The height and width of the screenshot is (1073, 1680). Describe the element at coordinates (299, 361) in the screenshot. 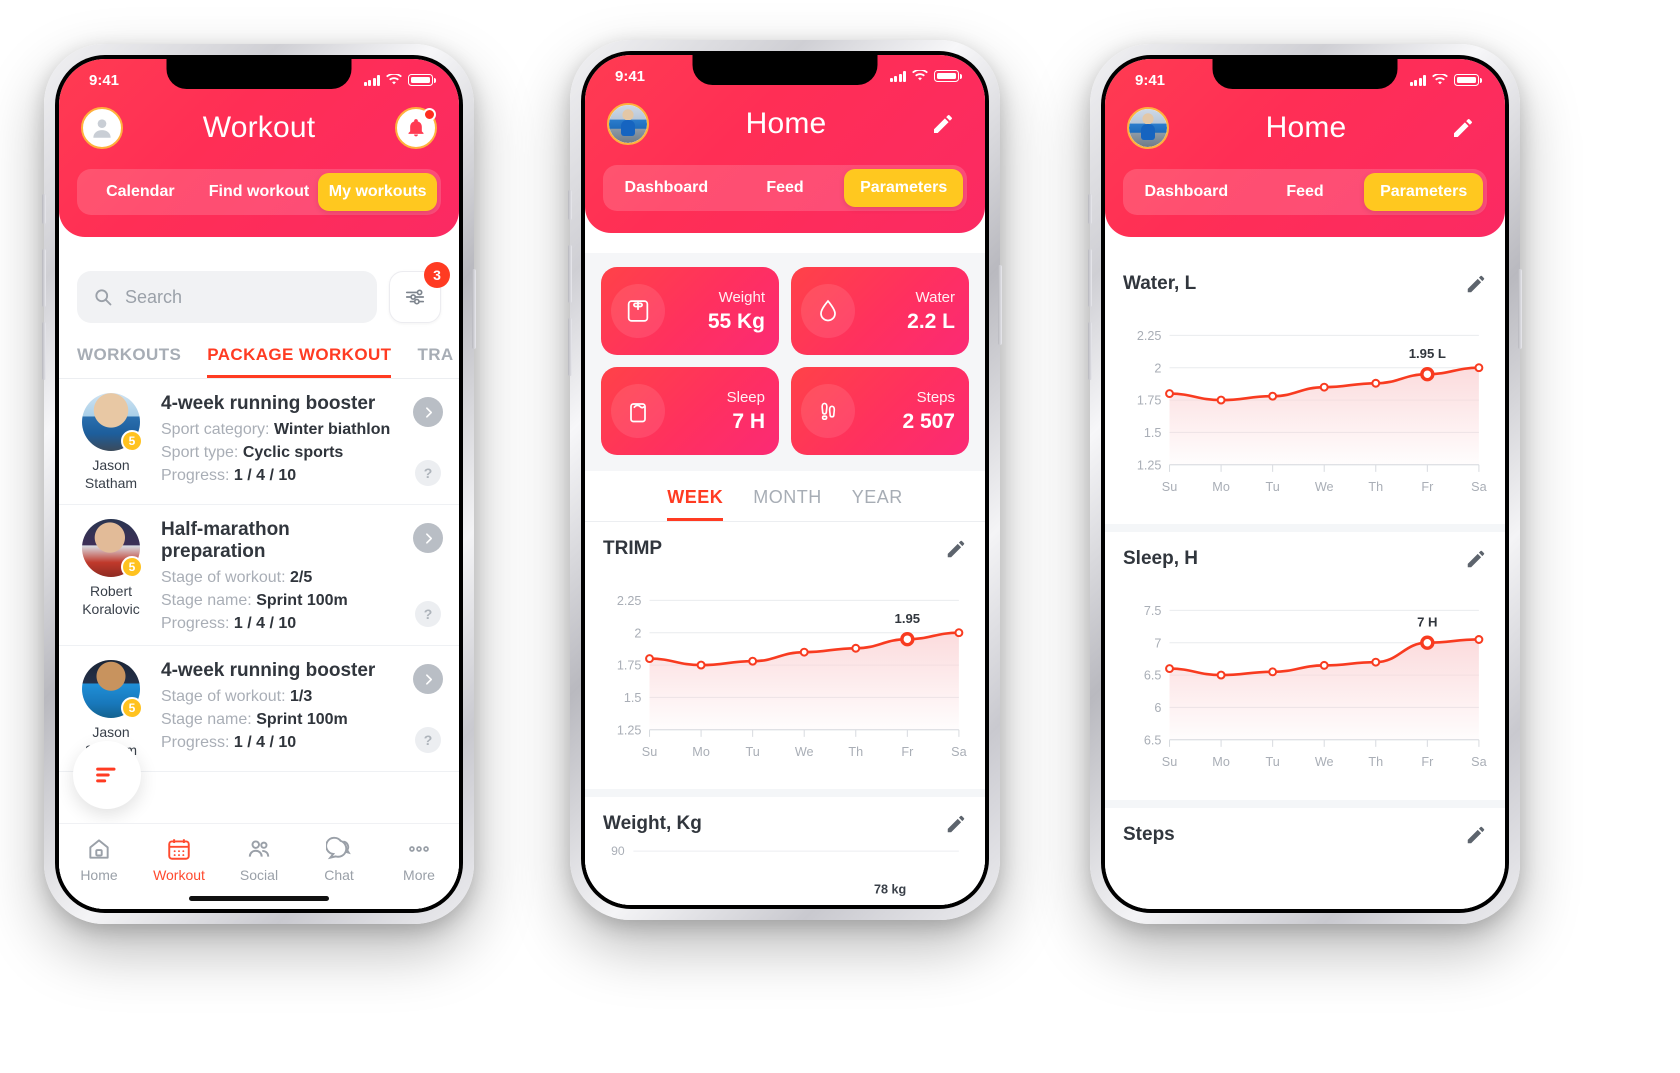

I see `tab-package-workout: PACKAGE WORKOUT` at that location.